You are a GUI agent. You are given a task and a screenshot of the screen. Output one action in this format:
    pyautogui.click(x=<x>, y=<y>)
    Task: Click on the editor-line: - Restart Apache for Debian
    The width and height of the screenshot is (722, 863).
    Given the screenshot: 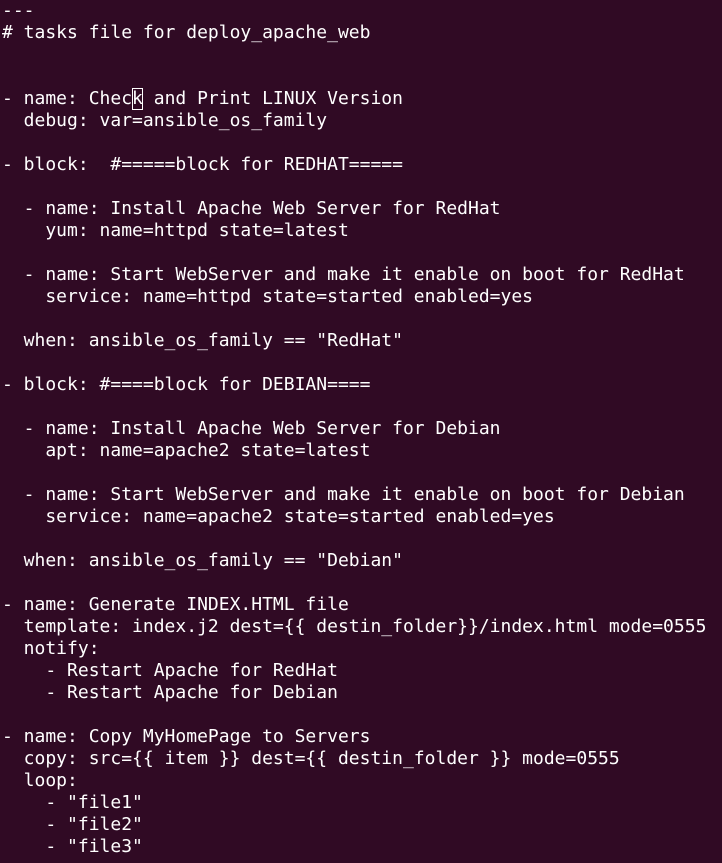 What is the action you would take?
    pyautogui.click(x=354, y=693)
    